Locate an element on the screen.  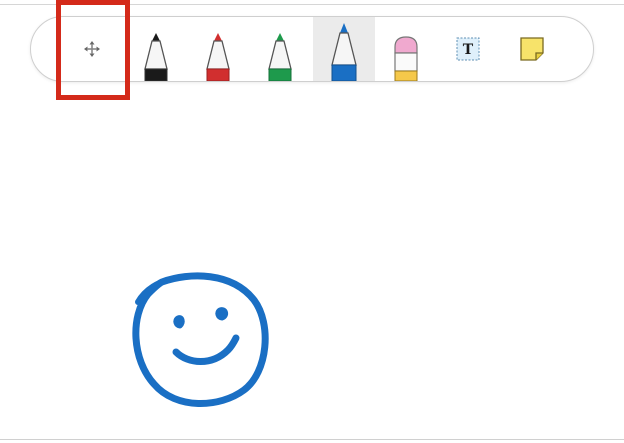
text-box-icon: T is located at coordinates (468, 49).